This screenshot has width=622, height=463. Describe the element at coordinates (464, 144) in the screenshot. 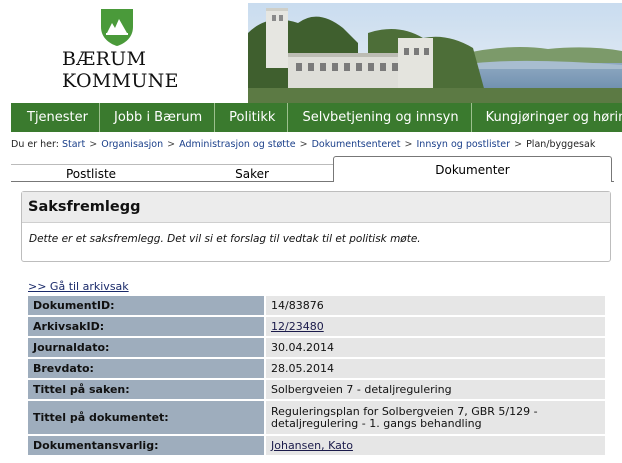

I see `breadcrumb-innsyn: Innsyn og postlister` at that location.